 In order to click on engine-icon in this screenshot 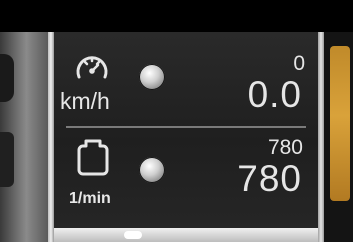, I will do `click(93, 157)`.